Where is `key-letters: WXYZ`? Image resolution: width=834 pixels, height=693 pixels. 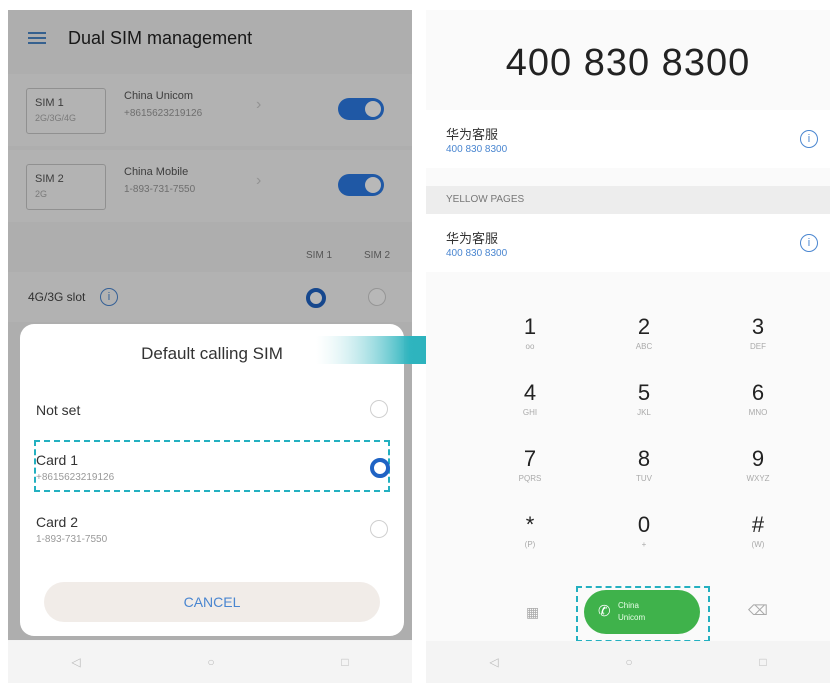
key-letters: WXYZ is located at coordinates (758, 478).